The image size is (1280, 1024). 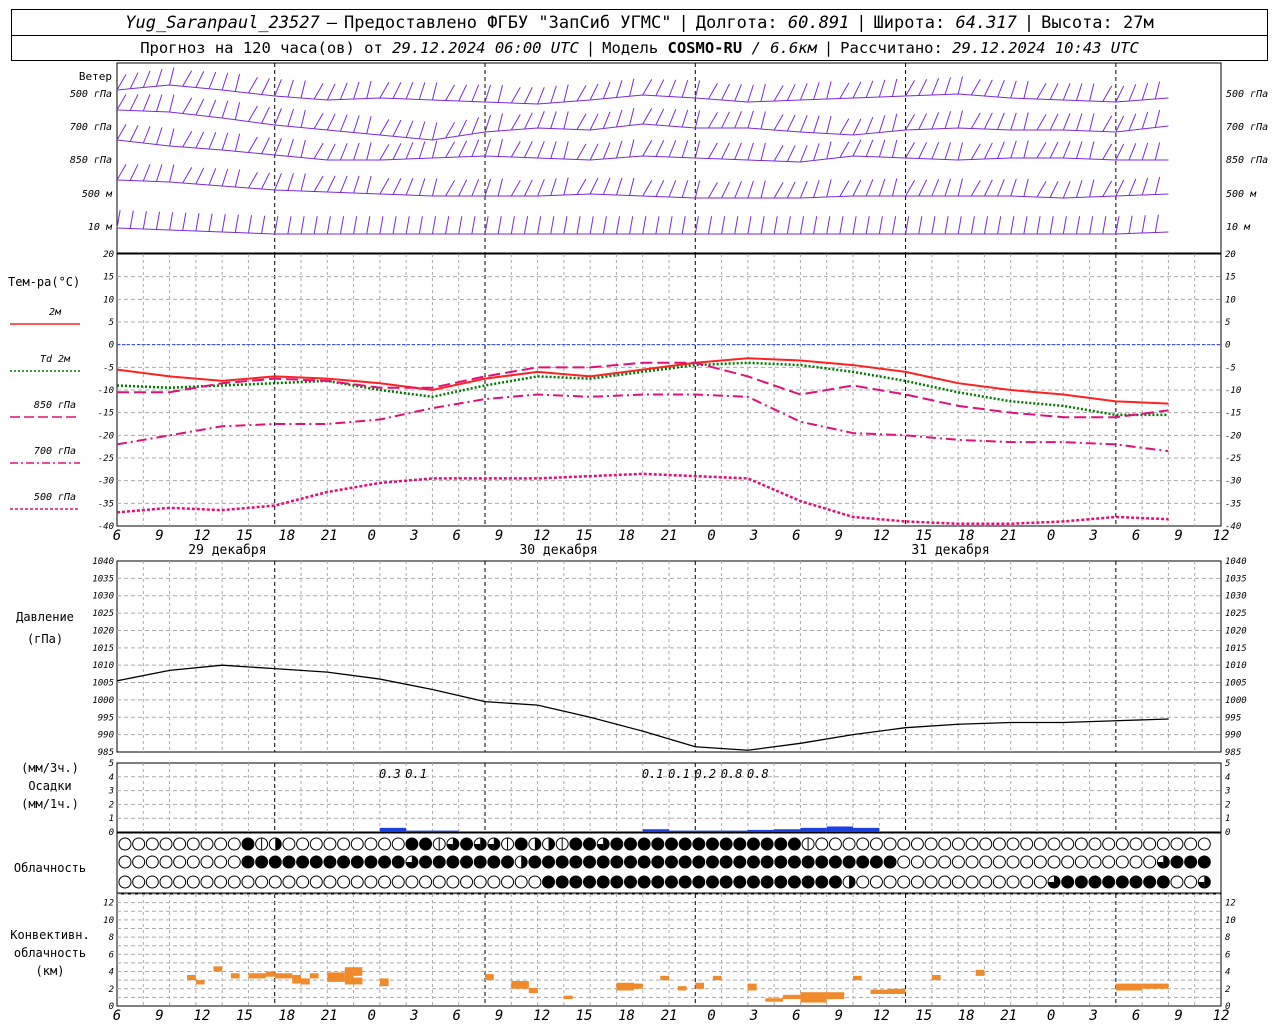 I want to click on hour-tick-bottom: 18, so click(x=286, y=1016).